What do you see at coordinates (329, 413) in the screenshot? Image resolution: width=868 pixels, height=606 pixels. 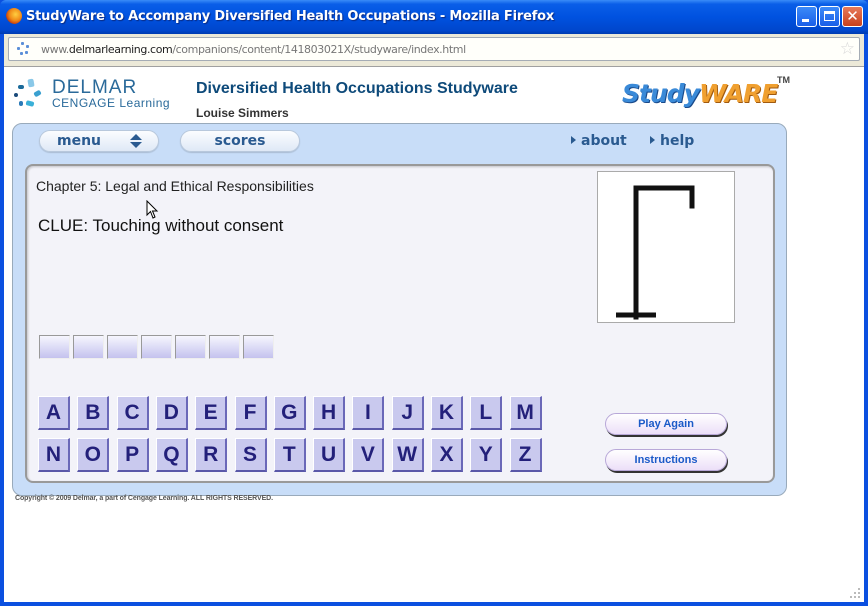 I see `letter-key-h: H` at bounding box center [329, 413].